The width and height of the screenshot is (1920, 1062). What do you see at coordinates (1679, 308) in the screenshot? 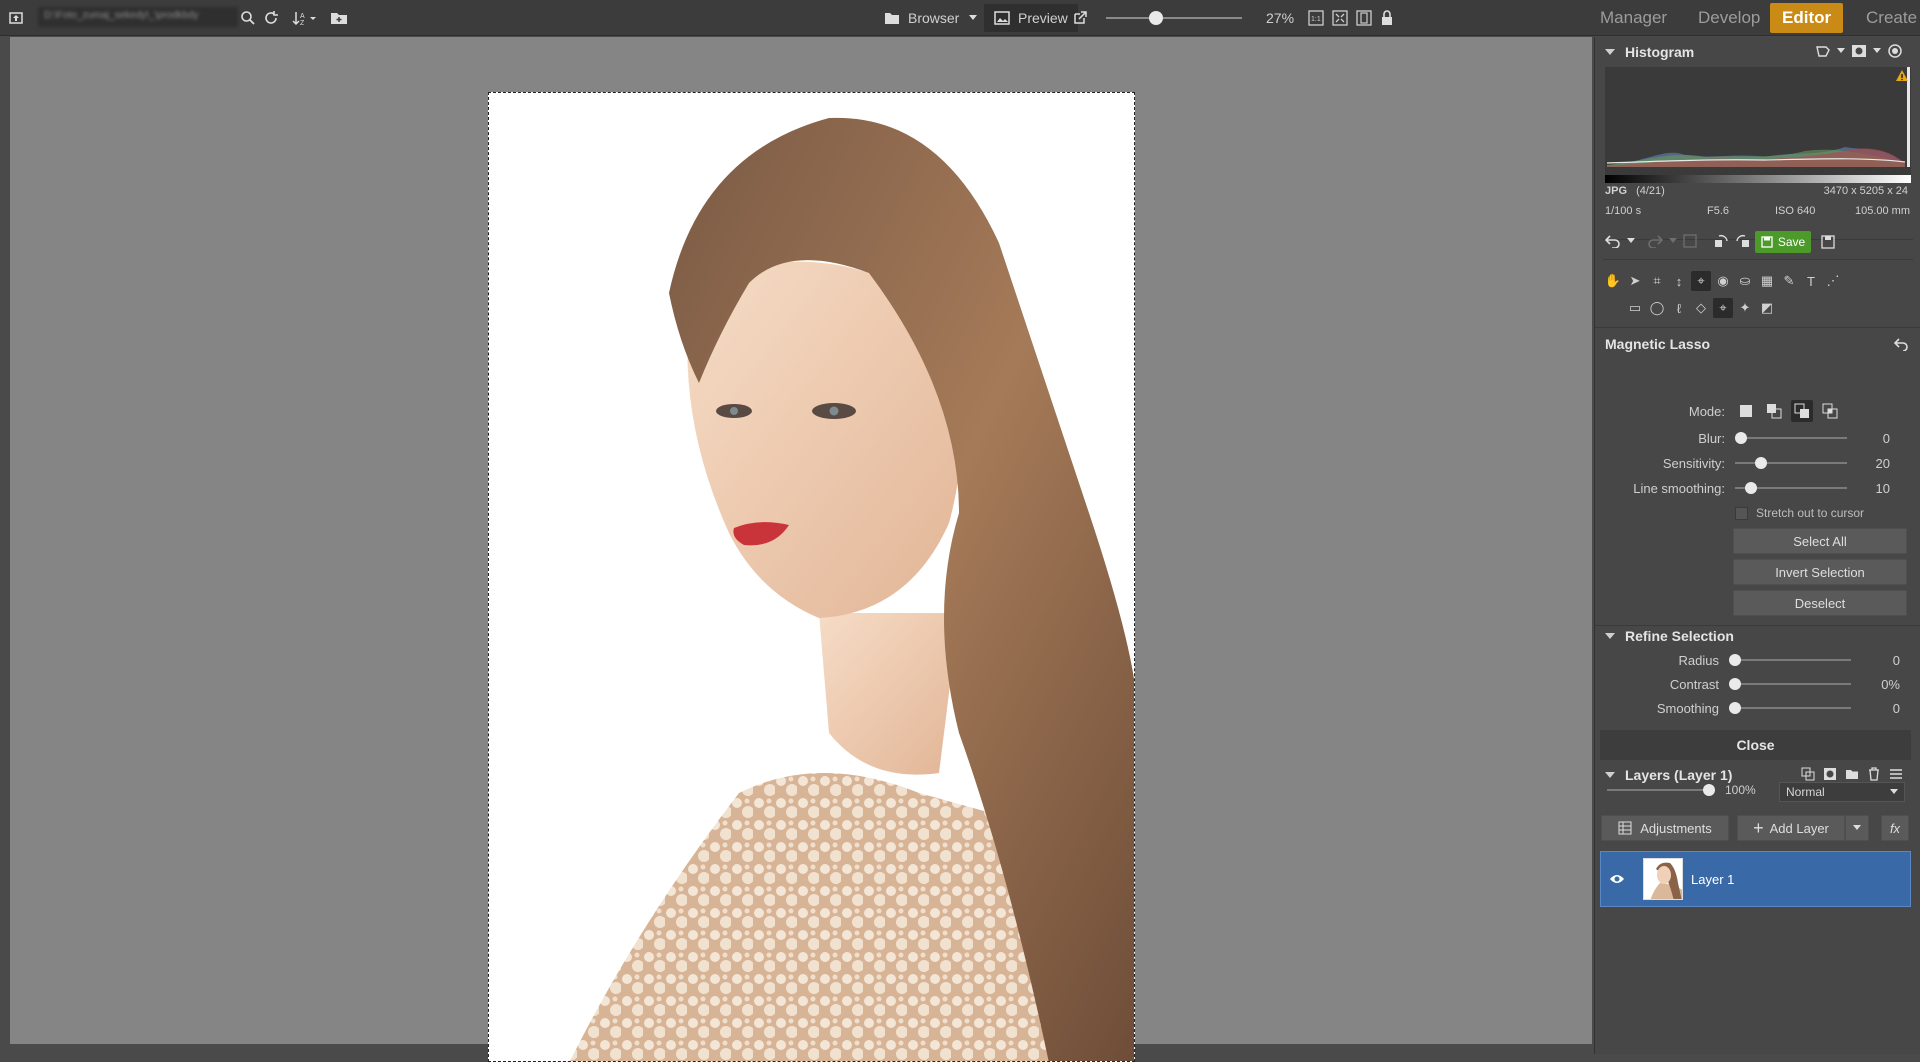
I see `freehand-lasso-icon: ℓ` at bounding box center [1679, 308].